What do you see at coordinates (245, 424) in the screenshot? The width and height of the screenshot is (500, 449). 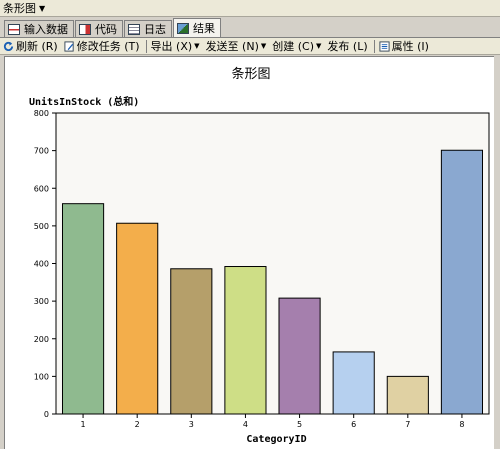 I see `x-tick-label: 4` at bounding box center [245, 424].